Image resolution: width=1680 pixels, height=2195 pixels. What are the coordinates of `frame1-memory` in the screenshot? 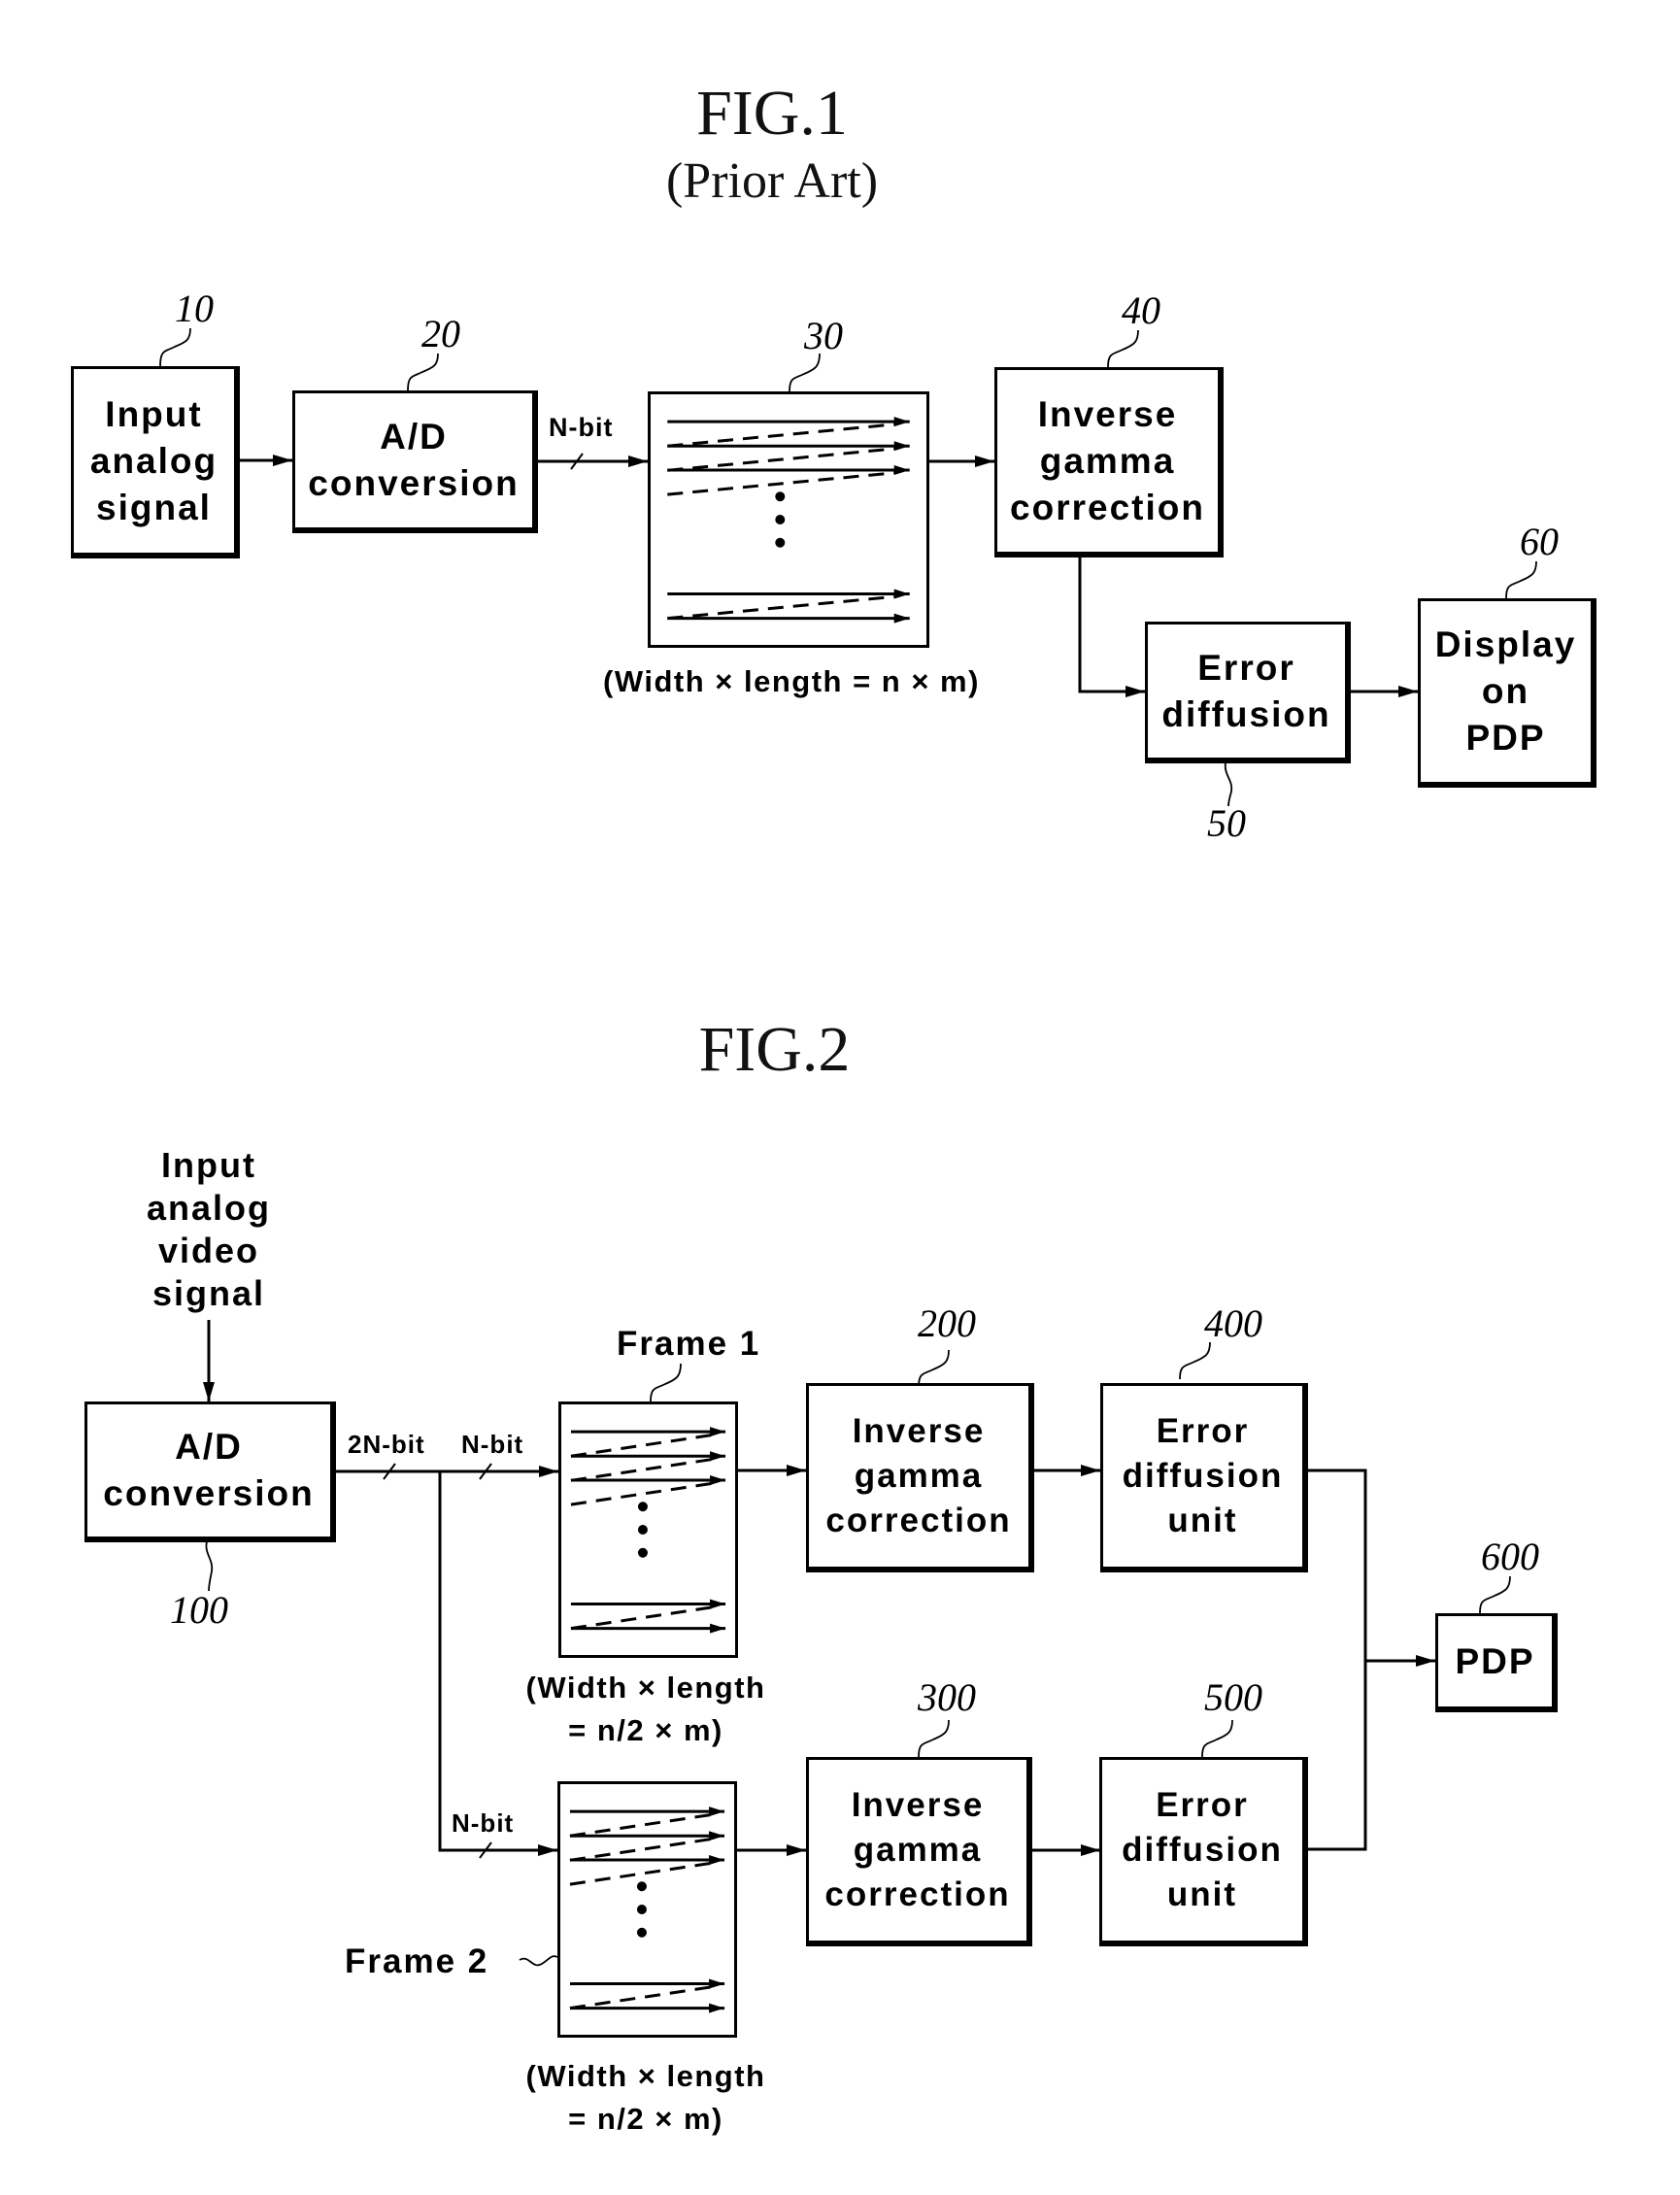 It's located at (648, 1530).